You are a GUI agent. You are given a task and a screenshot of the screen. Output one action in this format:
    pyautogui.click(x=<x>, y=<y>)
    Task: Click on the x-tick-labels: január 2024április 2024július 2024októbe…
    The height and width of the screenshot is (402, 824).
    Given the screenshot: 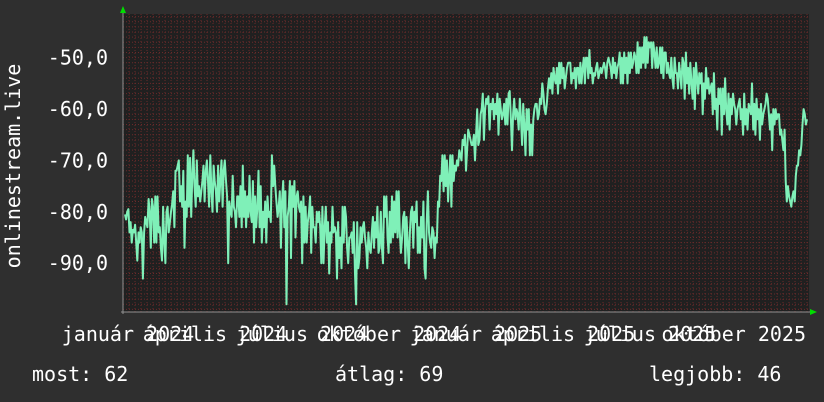 What is the action you would take?
    pyautogui.click(x=434, y=334)
    